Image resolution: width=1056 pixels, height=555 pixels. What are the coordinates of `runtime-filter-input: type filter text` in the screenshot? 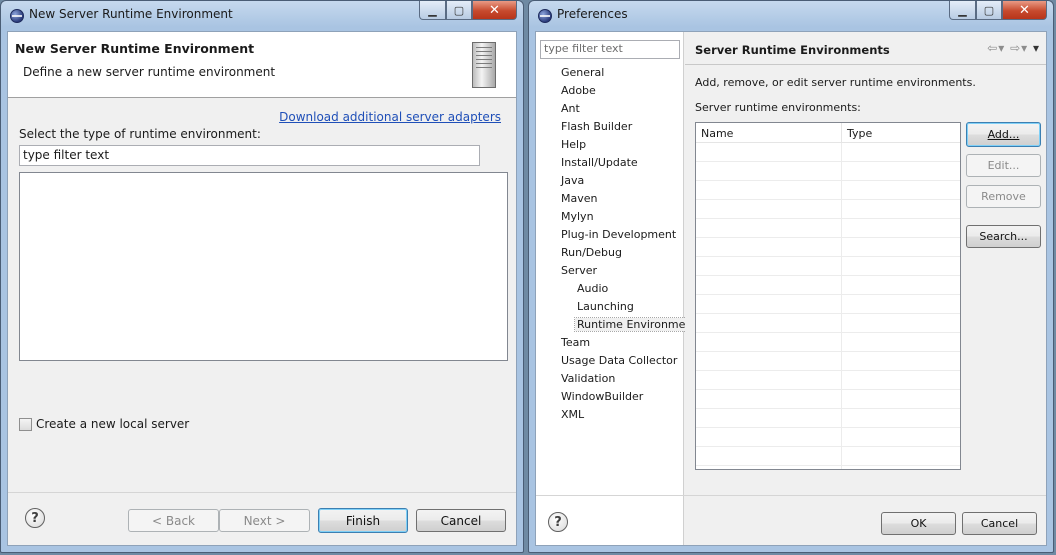 It's located at (249, 155).